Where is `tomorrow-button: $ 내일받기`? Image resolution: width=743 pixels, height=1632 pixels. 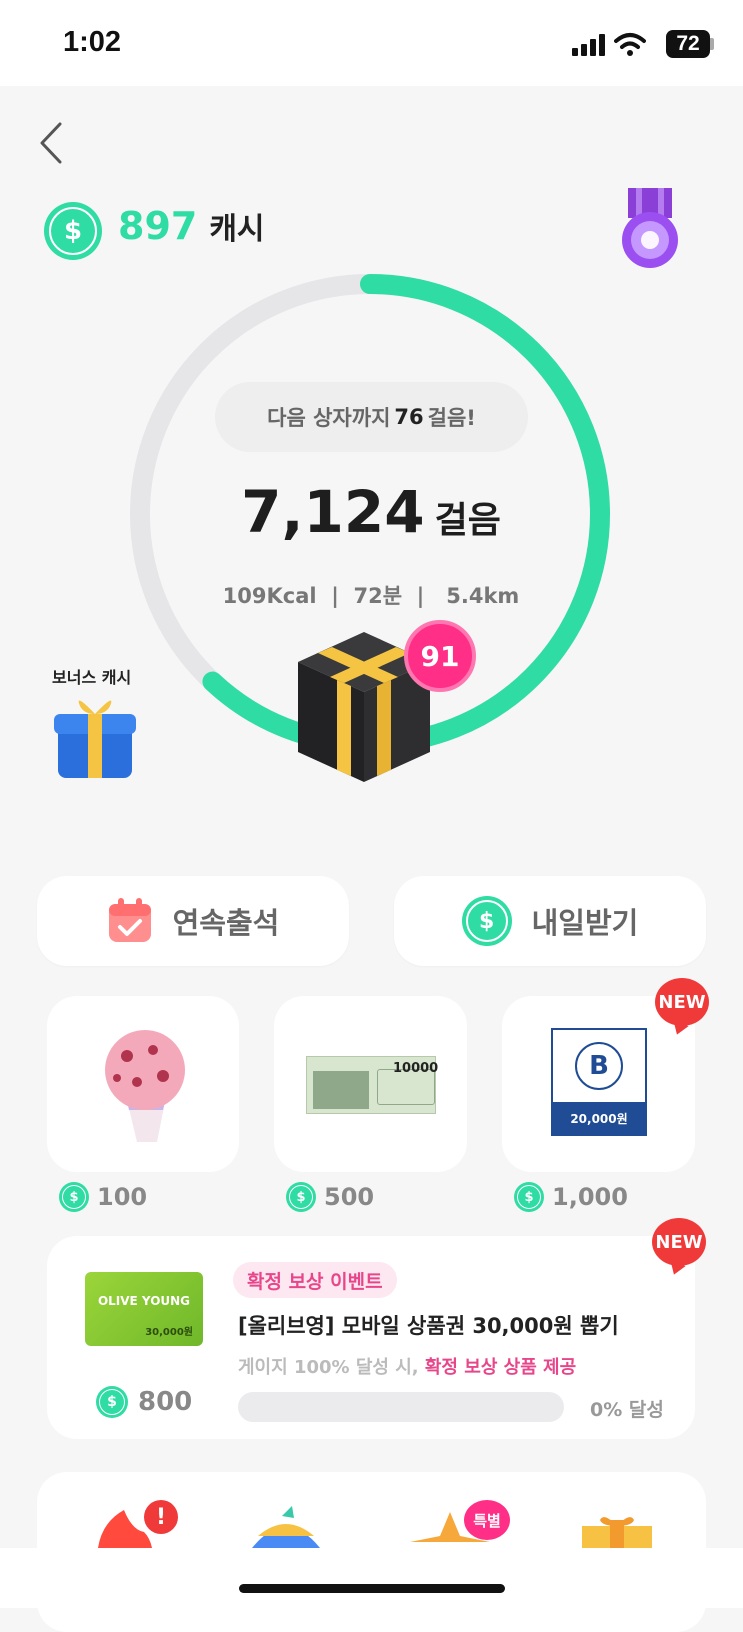 tomorrow-button: $ 내일받기 is located at coordinates (550, 921).